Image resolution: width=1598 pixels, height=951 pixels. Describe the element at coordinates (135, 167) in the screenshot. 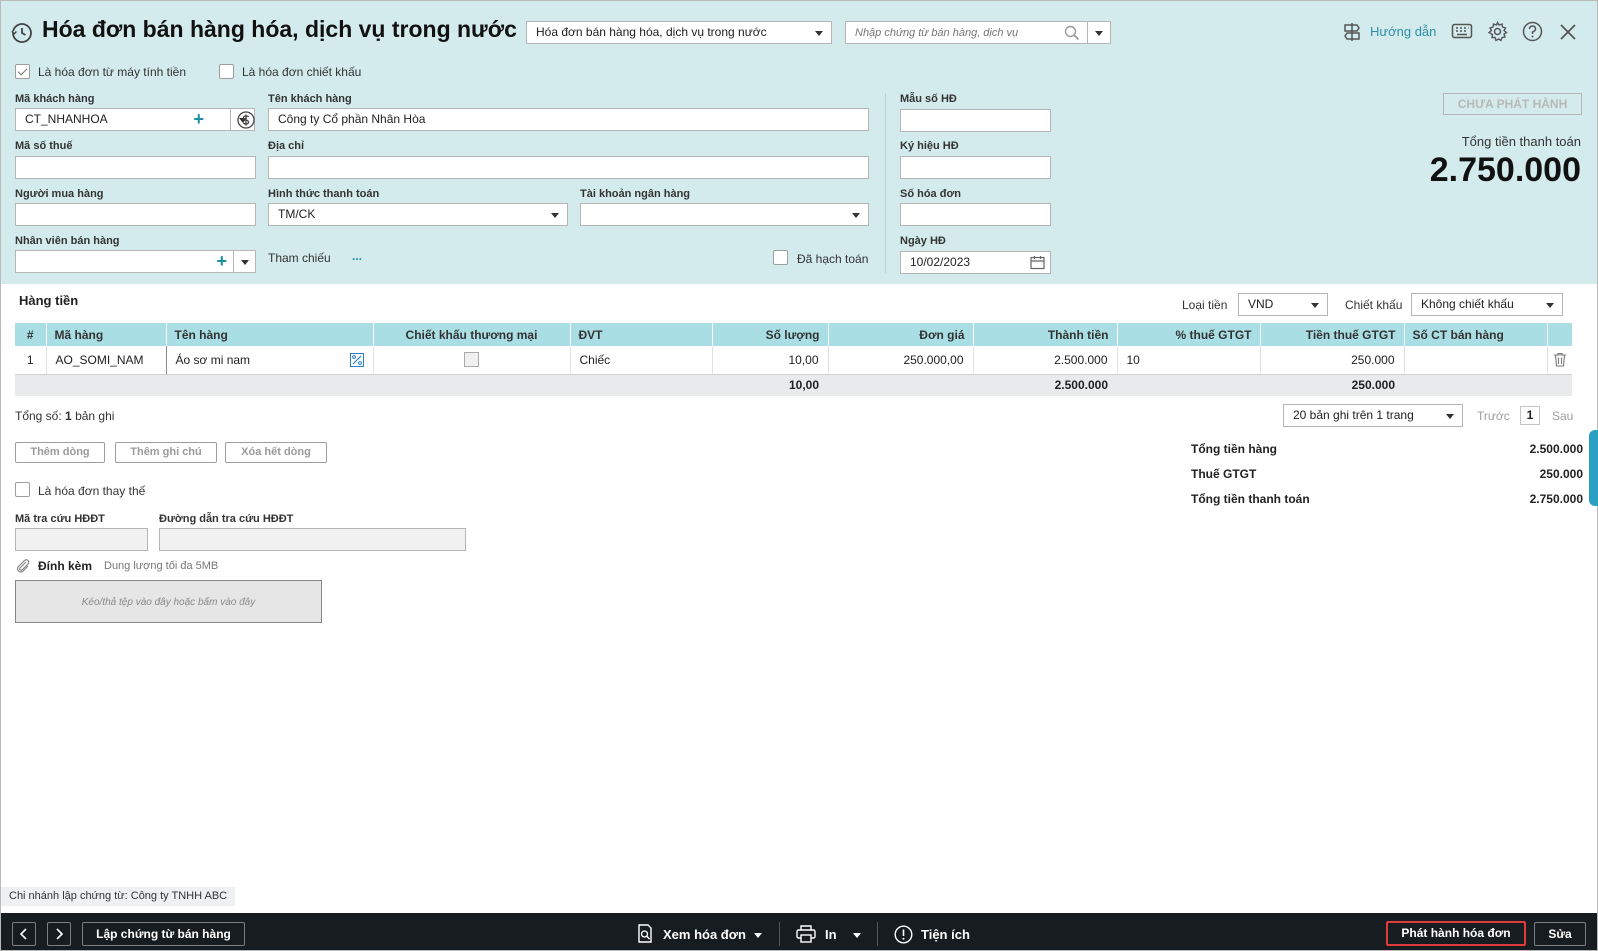

I see `tax-code-field` at that location.